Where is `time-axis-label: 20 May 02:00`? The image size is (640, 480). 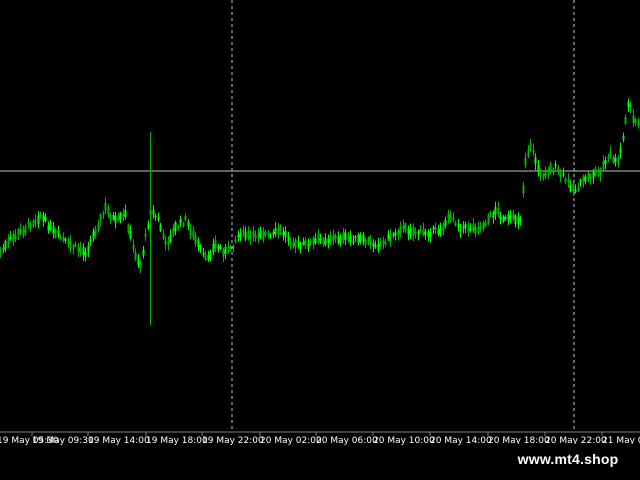
time-axis-label: 20 May 02:00 is located at coordinates (291, 441).